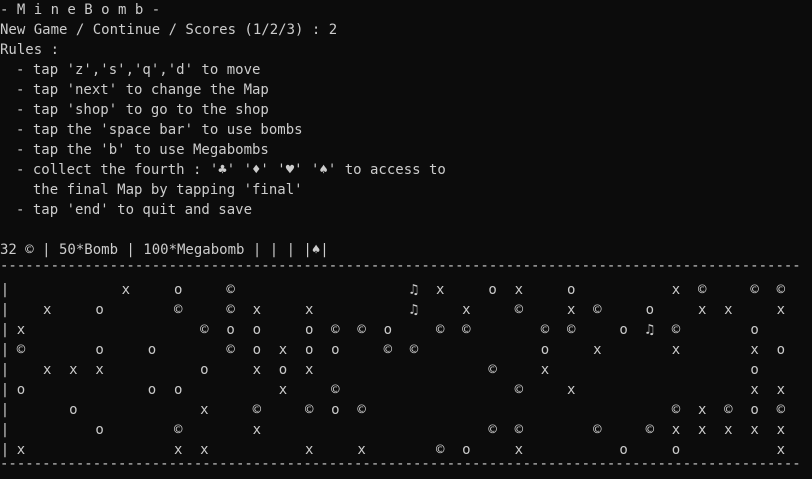 The image size is (812, 479). Describe the element at coordinates (138, 70) in the screenshot. I see `rule-move: - tap 'z','s','q','d' to move` at that location.